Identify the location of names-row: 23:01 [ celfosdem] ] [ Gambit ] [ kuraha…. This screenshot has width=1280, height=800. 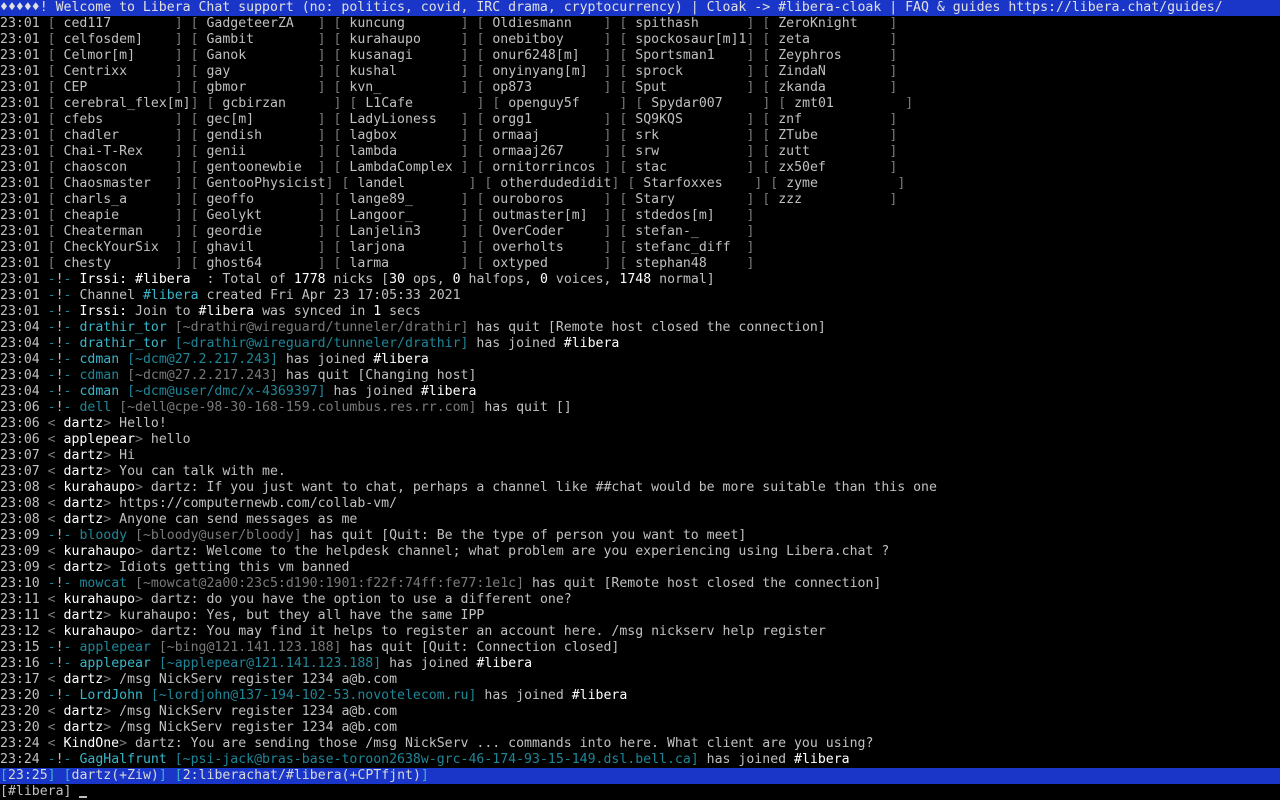
(640, 40).